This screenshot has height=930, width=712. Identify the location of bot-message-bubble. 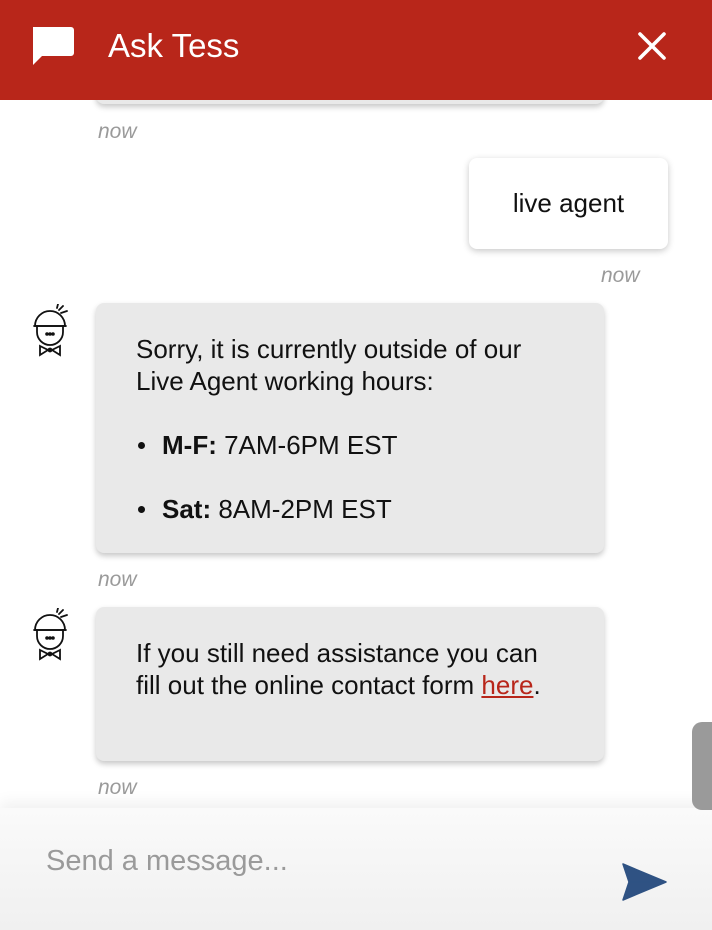
(350, 102).